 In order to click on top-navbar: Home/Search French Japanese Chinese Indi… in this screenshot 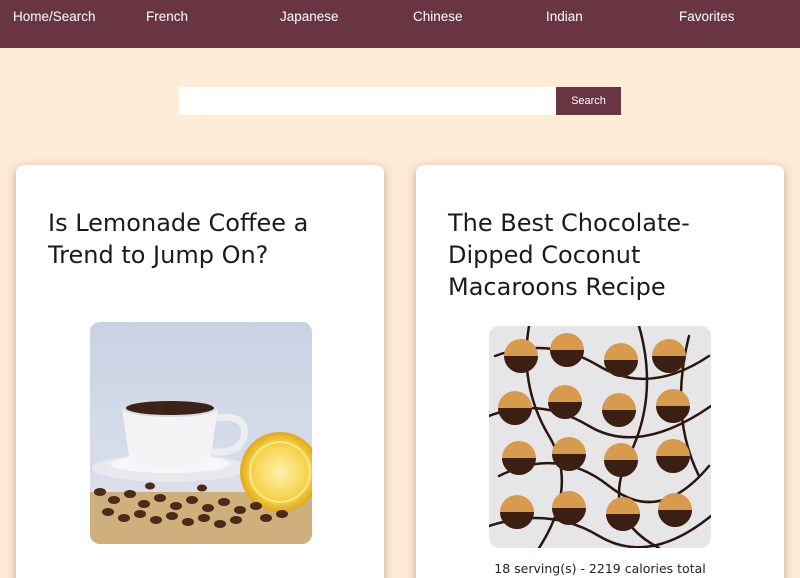, I will do `click(400, 24)`.